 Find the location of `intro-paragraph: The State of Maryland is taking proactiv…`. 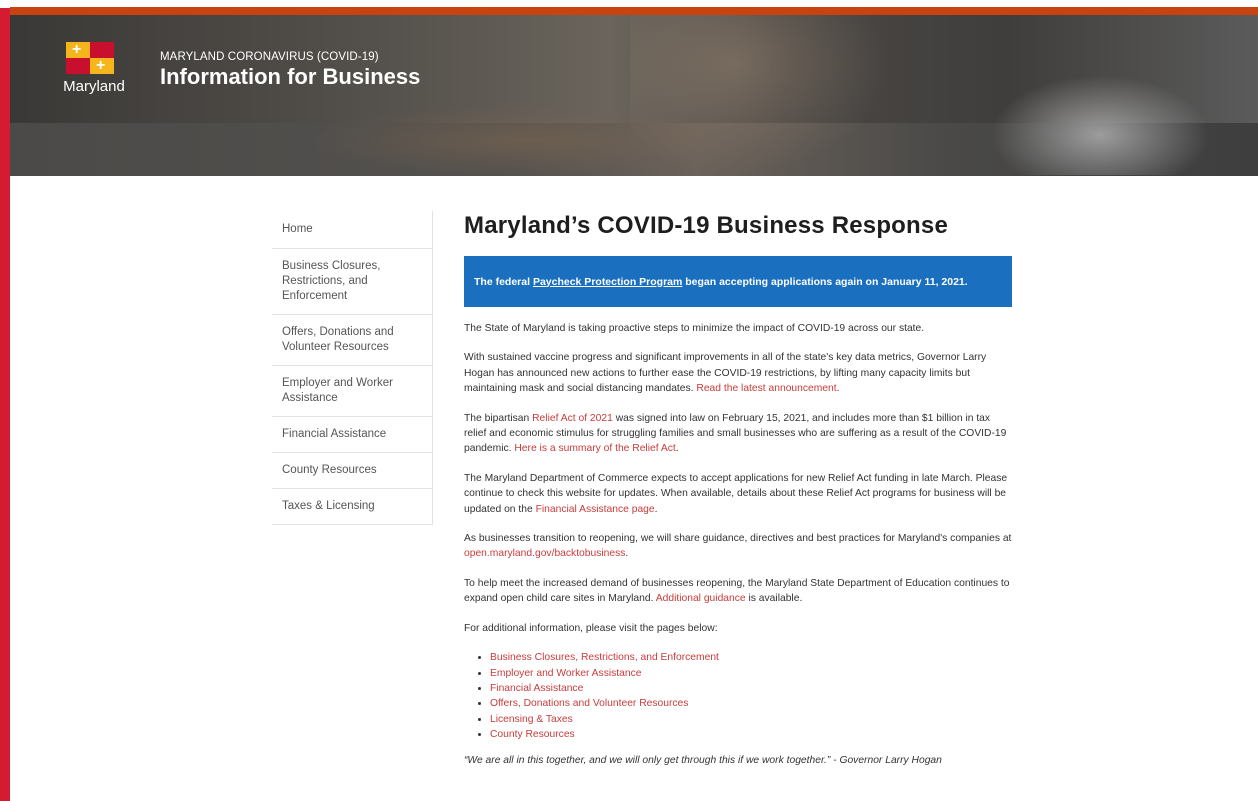

intro-paragraph: The State of Maryland is taking proactiv… is located at coordinates (694, 328).